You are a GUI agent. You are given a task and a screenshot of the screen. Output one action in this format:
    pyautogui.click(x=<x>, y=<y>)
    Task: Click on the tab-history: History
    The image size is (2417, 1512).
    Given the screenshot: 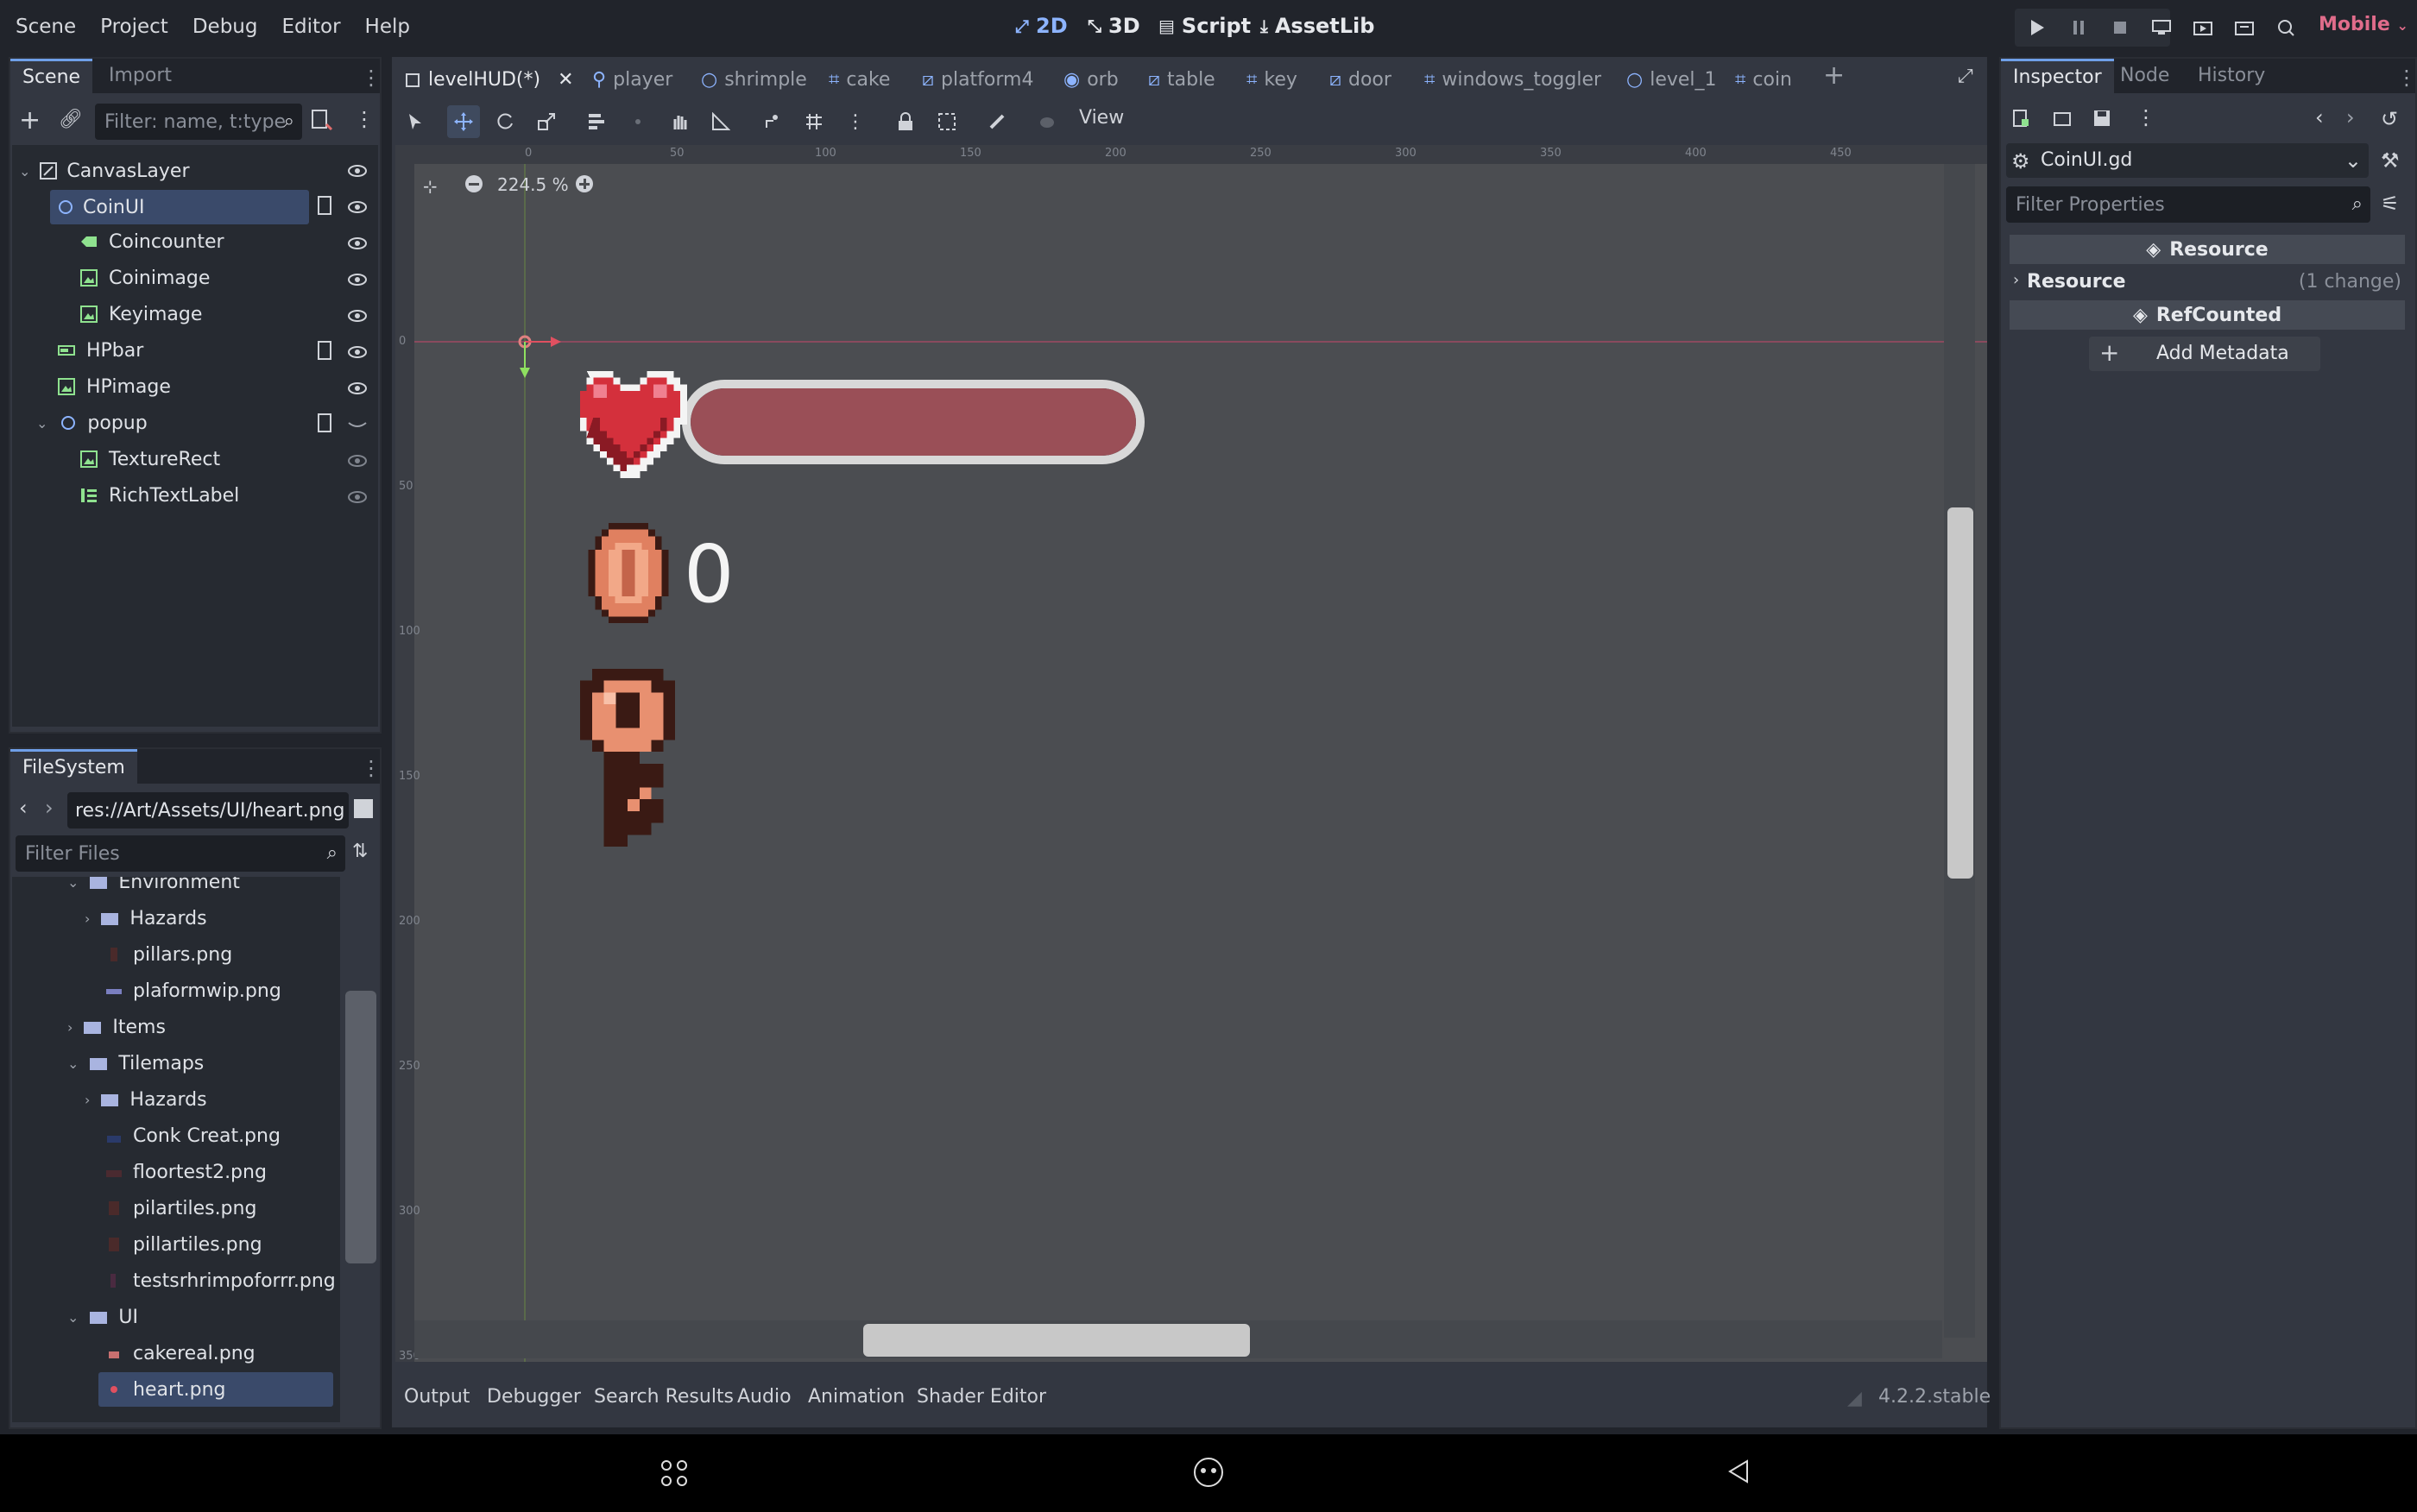 What is the action you would take?
    pyautogui.click(x=2231, y=76)
    